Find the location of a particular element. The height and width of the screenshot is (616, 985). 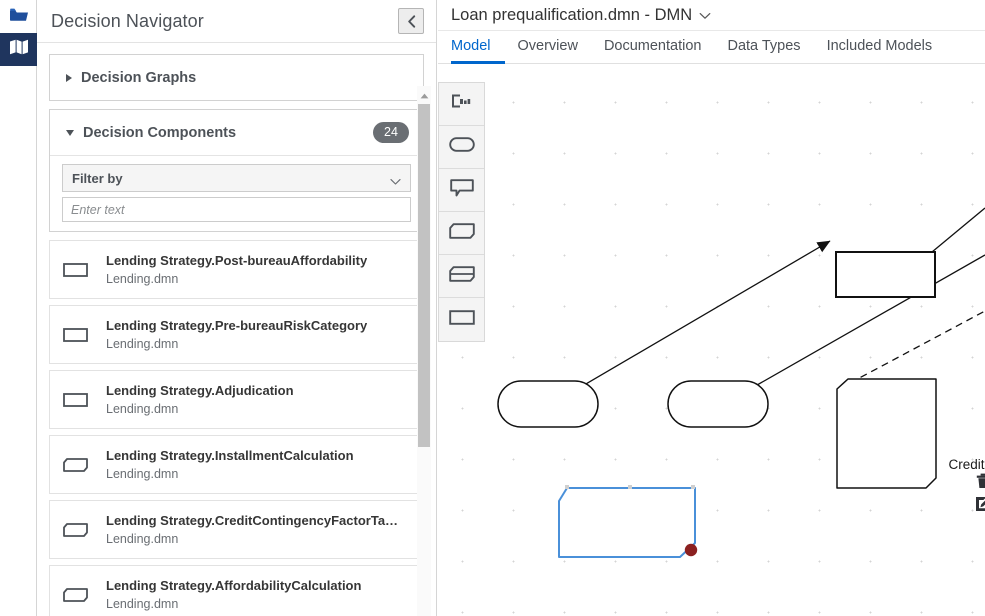

scrollbar-thumb is located at coordinates (424, 275).